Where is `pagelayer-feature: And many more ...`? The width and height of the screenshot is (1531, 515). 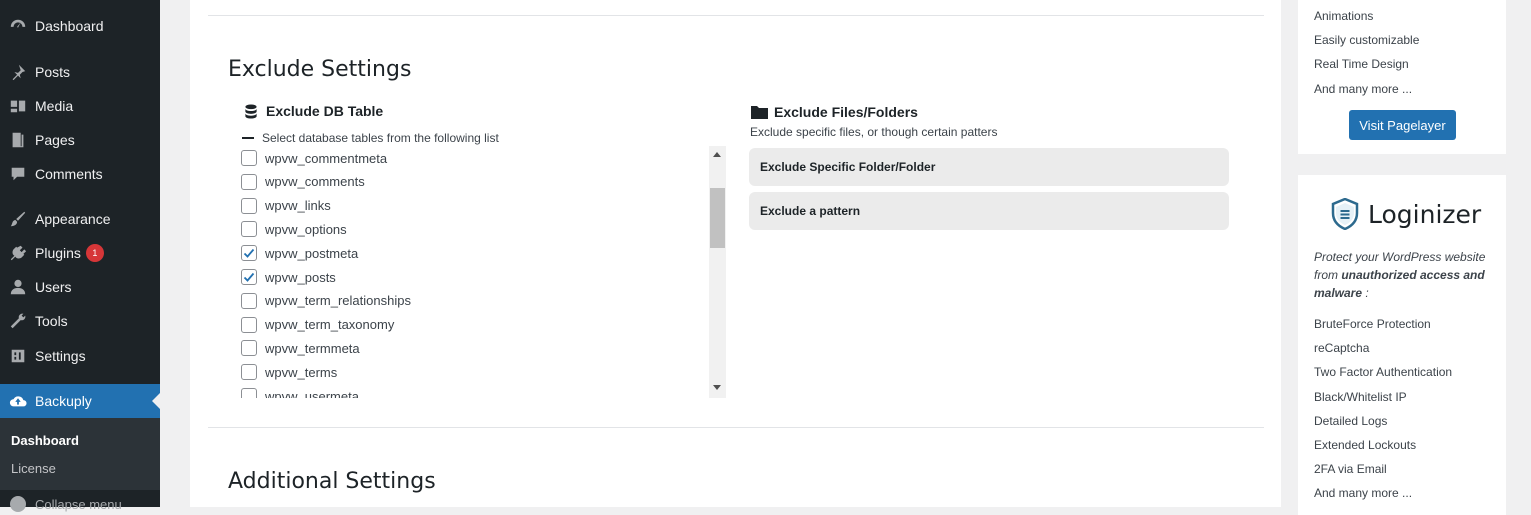
pagelayer-feature: And many more ... is located at coordinates (1363, 89).